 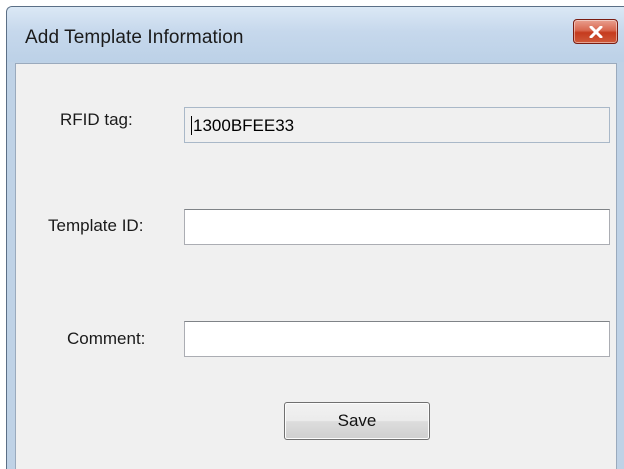 What do you see at coordinates (244, 125) in the screenshot?
I see `rfid-tag-value: 1300BFEE33` at bounding box center [244, 125].